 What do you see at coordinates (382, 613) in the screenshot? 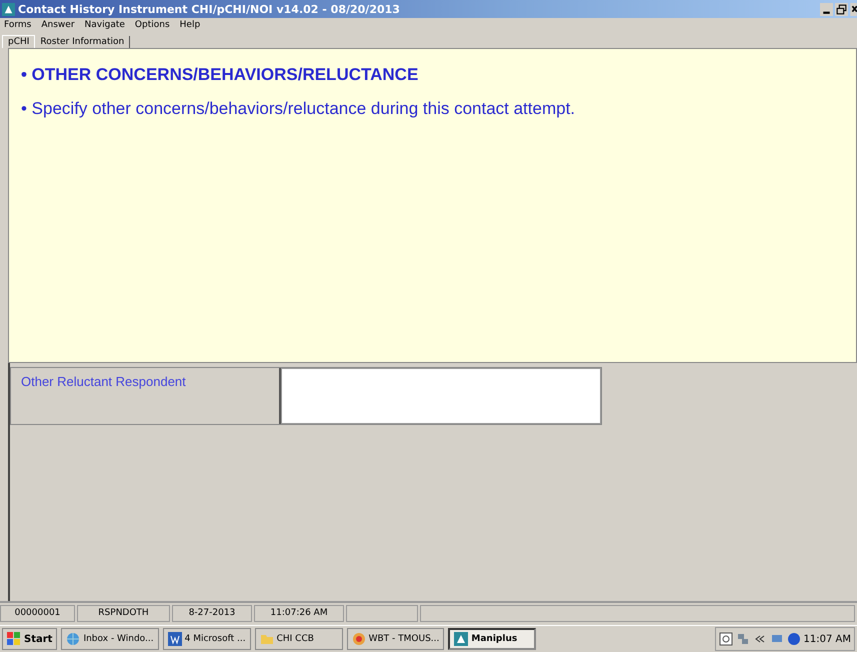
I see `status-panel` at bounding box center [382, 613].